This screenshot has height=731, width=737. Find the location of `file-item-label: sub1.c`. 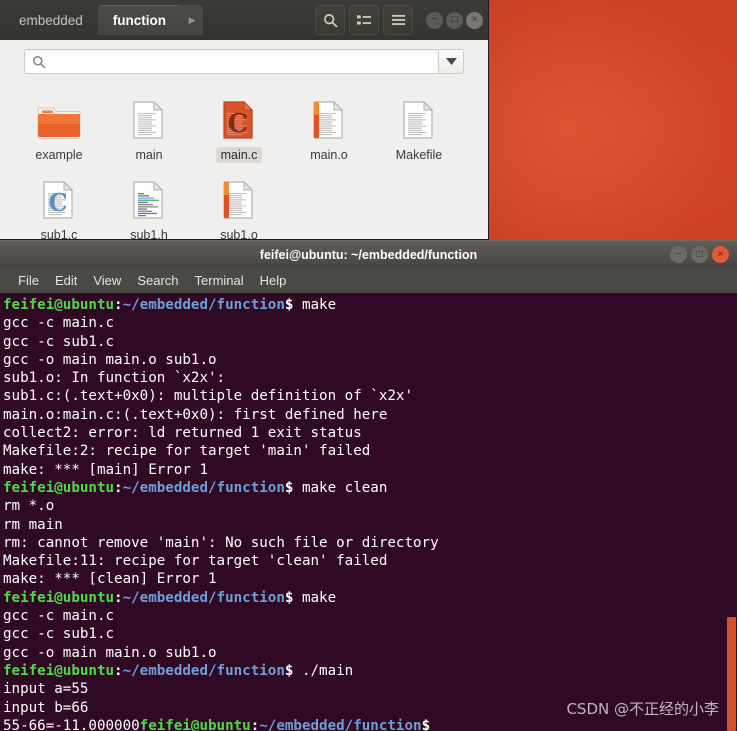

file-item-label: sub1.c is located at coordinates (59, 234).